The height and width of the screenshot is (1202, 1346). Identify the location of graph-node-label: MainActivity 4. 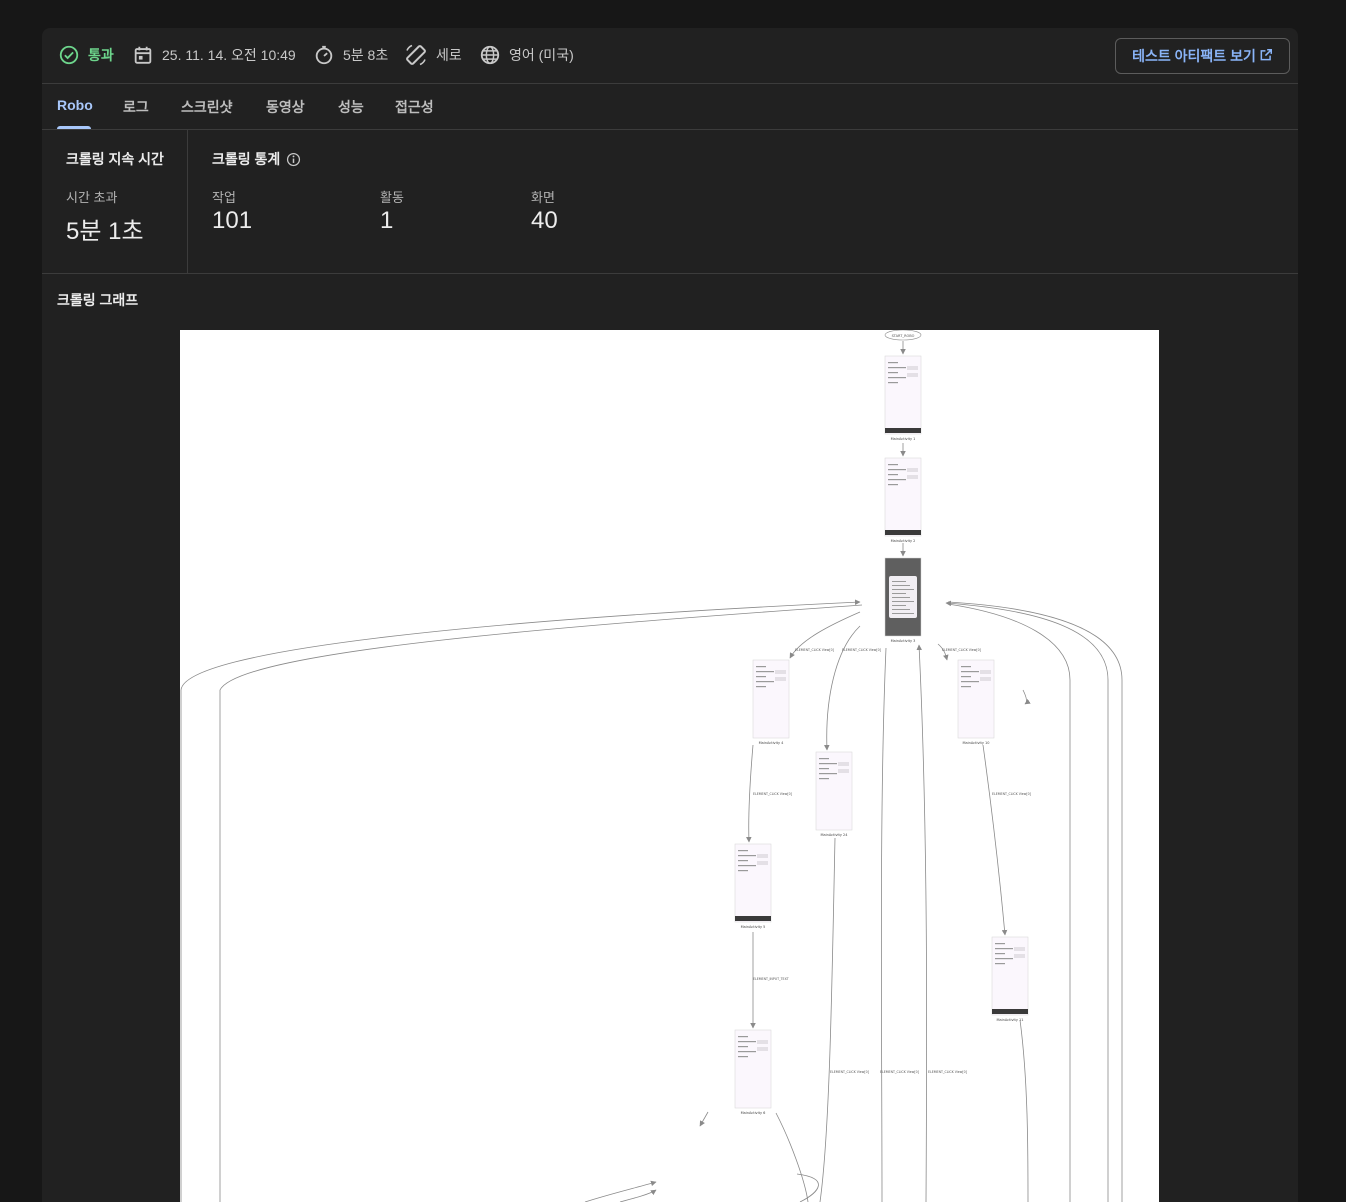
(772, 743).